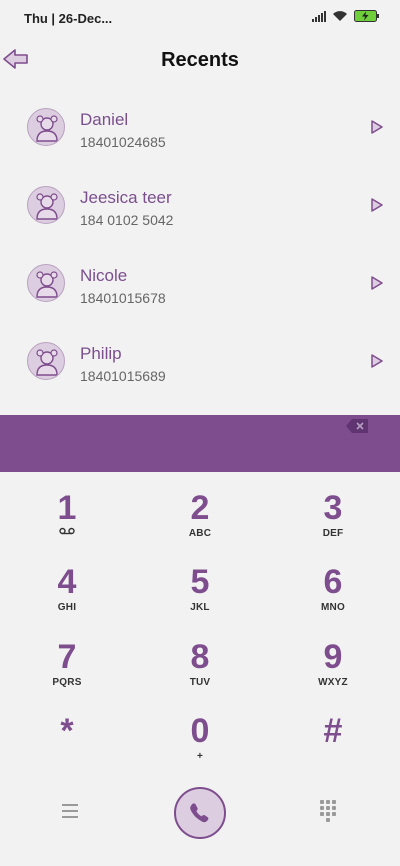  I want to click on key-letters: ABC, so click(200, 533).